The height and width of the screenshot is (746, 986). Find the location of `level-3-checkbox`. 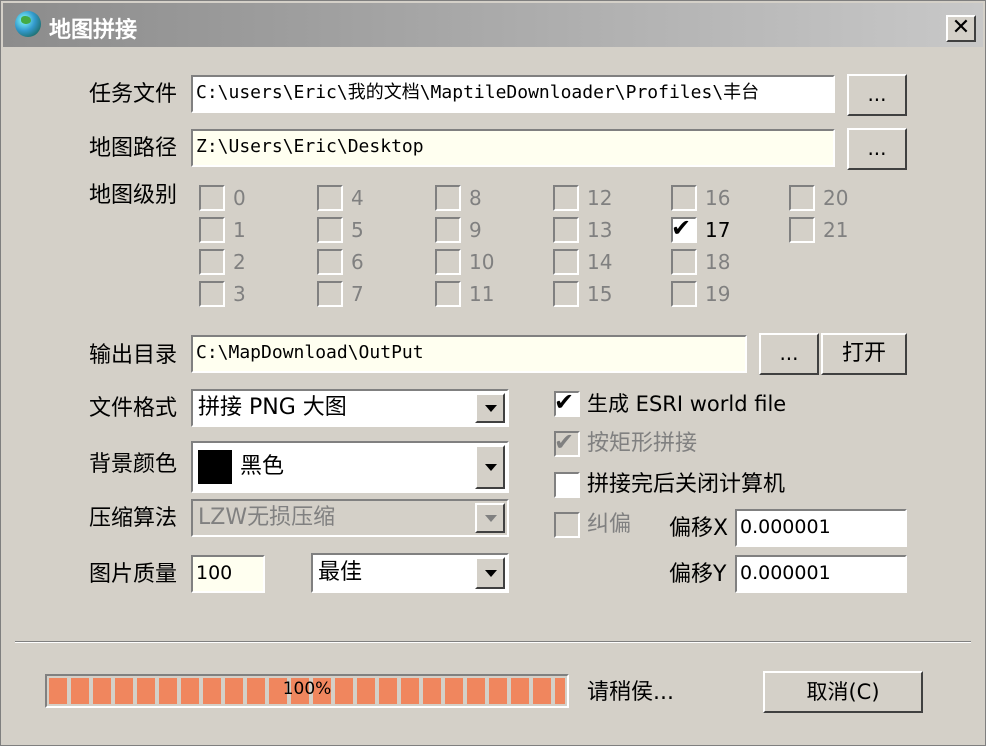

level-3-checkbox is located at coordinates (212, 294).